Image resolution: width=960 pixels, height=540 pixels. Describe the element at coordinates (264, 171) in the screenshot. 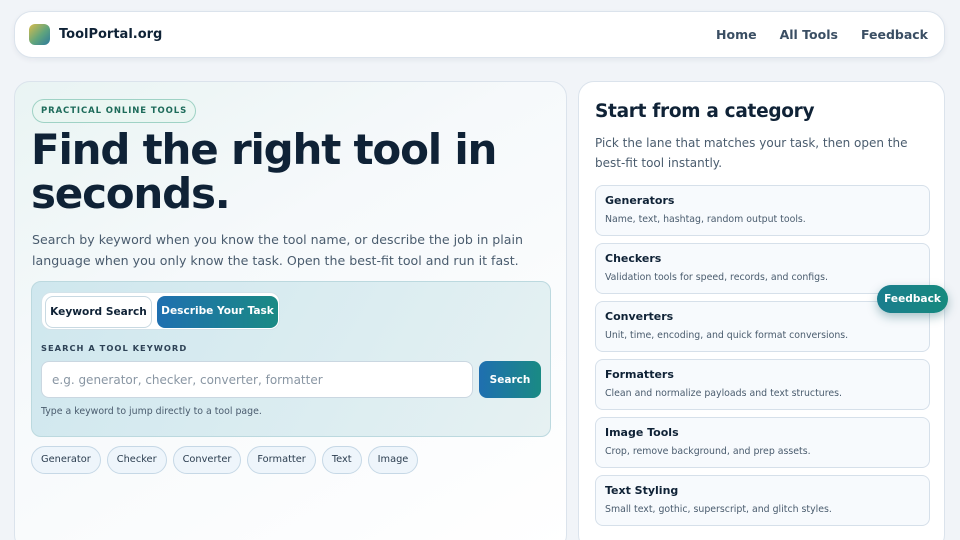

I see `page-title: Find the right tool in seconds.` at that location.